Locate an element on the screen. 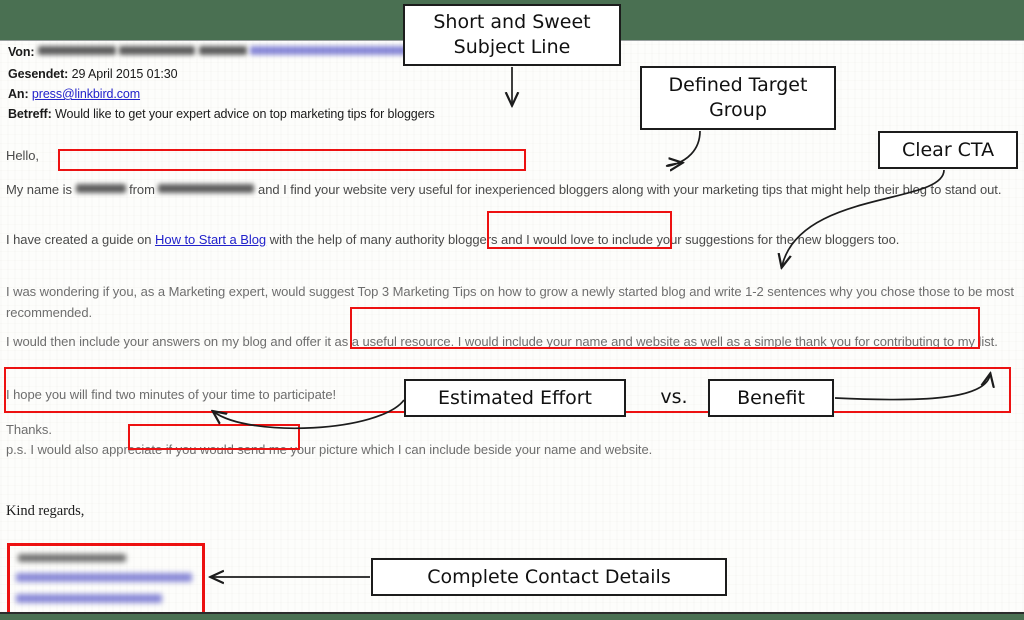 Image resolution: width=1024 pixels, height=620 pixels. note-cta-label: Clear CTA is located at coordinates (948, 149).